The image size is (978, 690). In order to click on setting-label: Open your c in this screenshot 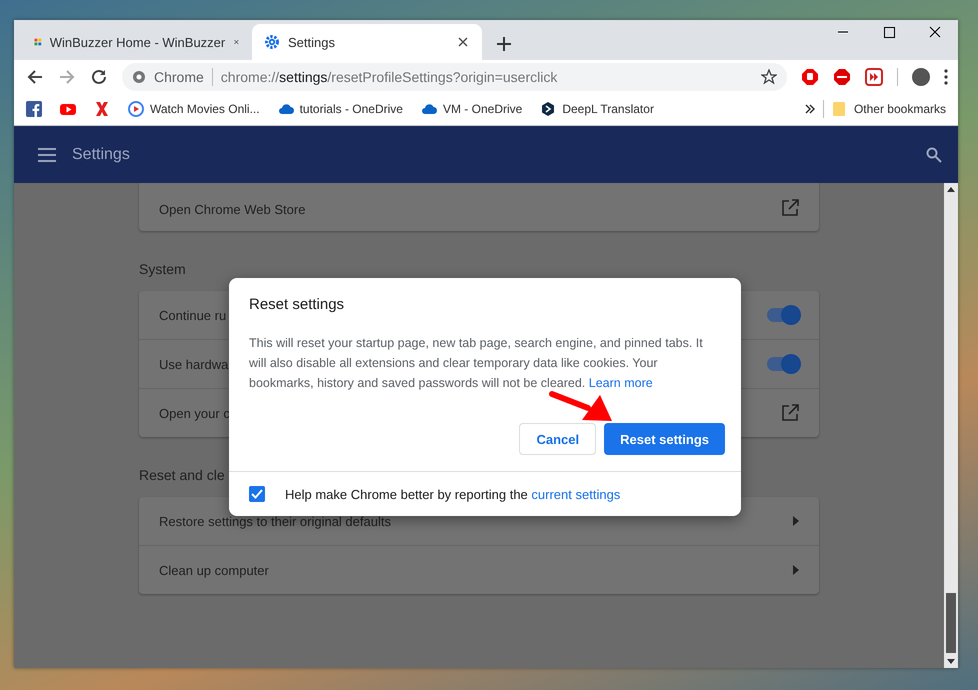, I will do `click(194, 413)`.